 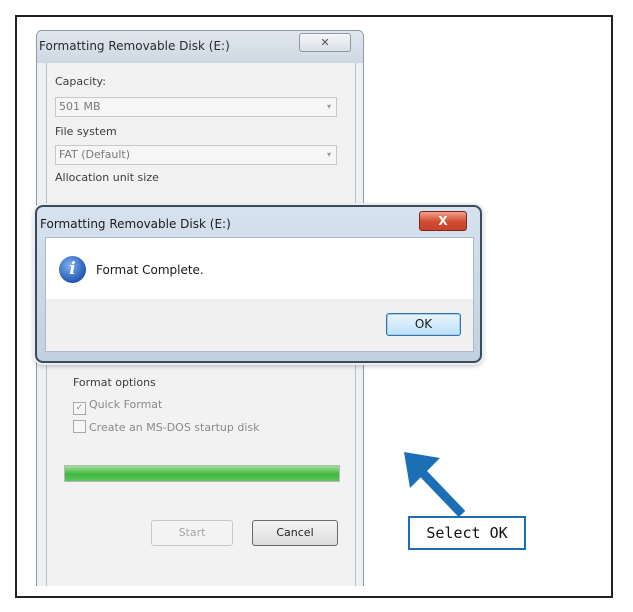 What do you see at coordinates (467, 533) in the screenshot?
I see `select-ok-callout: Select OK` at bounding box center [467, 533].